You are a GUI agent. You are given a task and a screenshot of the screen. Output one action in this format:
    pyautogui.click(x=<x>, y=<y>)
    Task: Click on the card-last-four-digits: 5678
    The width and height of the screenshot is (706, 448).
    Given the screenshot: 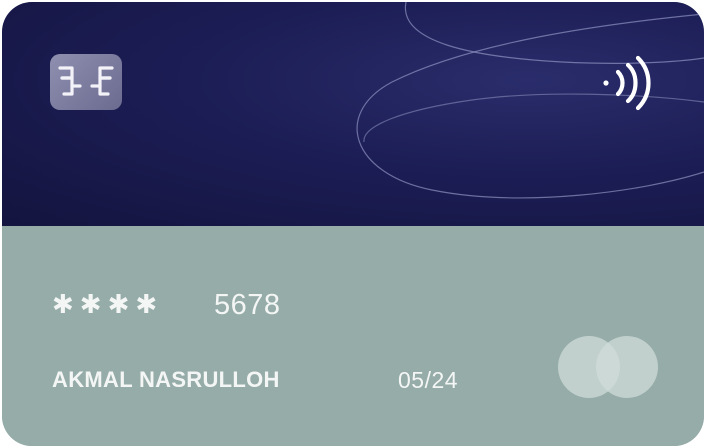 What is the action you would take?
    pyautogui.click(x=247, y=305)
    